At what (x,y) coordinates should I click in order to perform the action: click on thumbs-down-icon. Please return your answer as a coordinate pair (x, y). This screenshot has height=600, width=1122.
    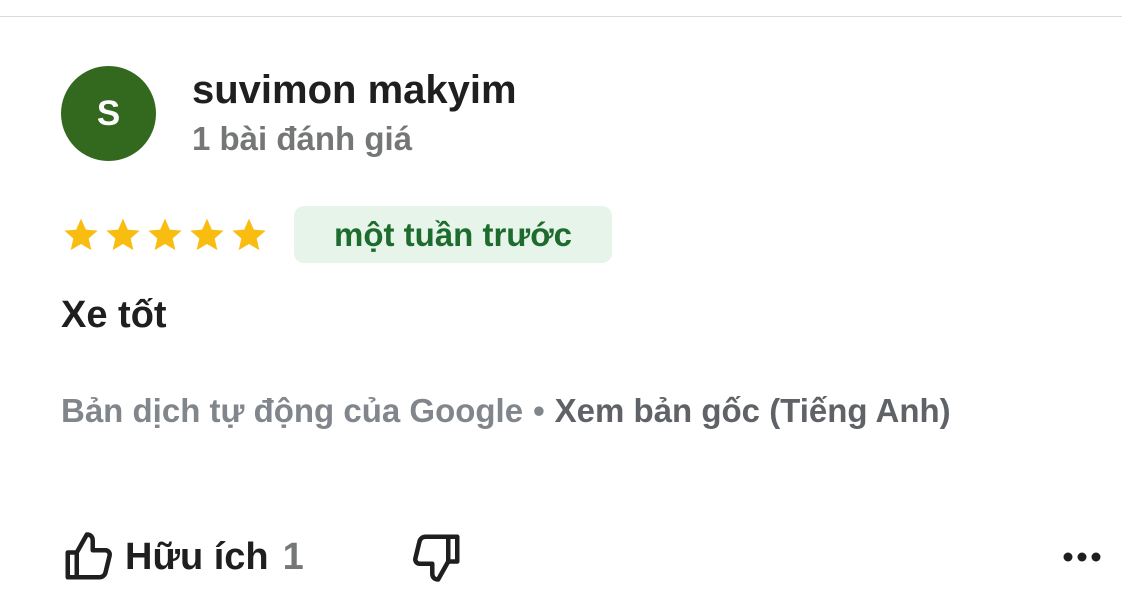
    Looking at the image, I should click on (436, 558).